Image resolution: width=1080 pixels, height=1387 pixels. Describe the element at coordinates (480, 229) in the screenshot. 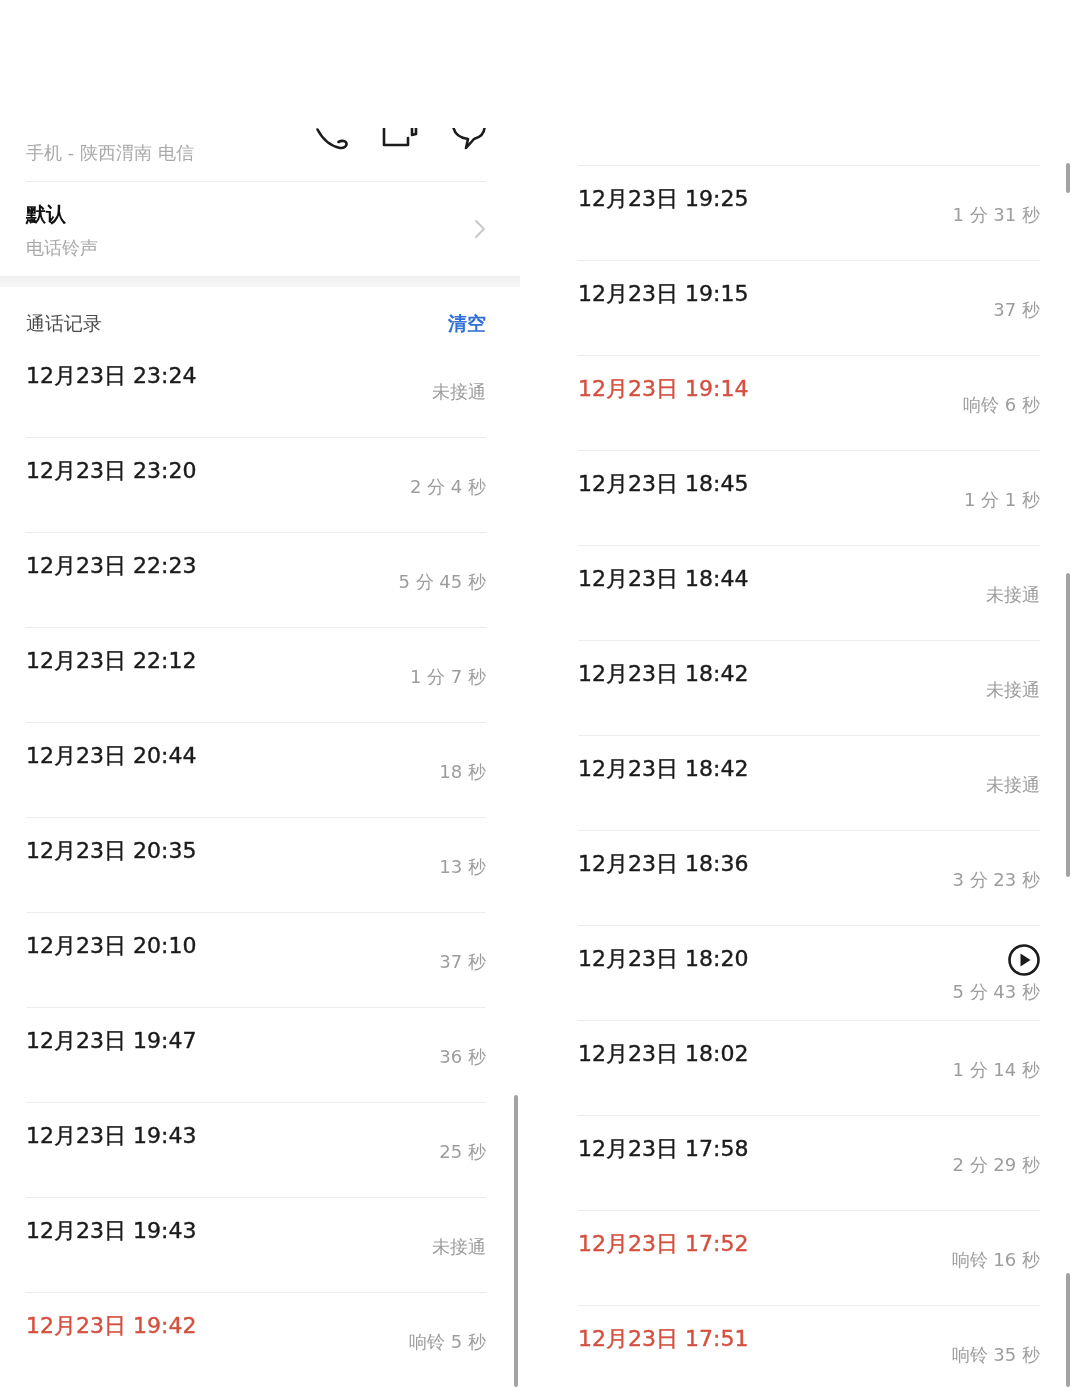

I see `chevron-right-icon` at that location.